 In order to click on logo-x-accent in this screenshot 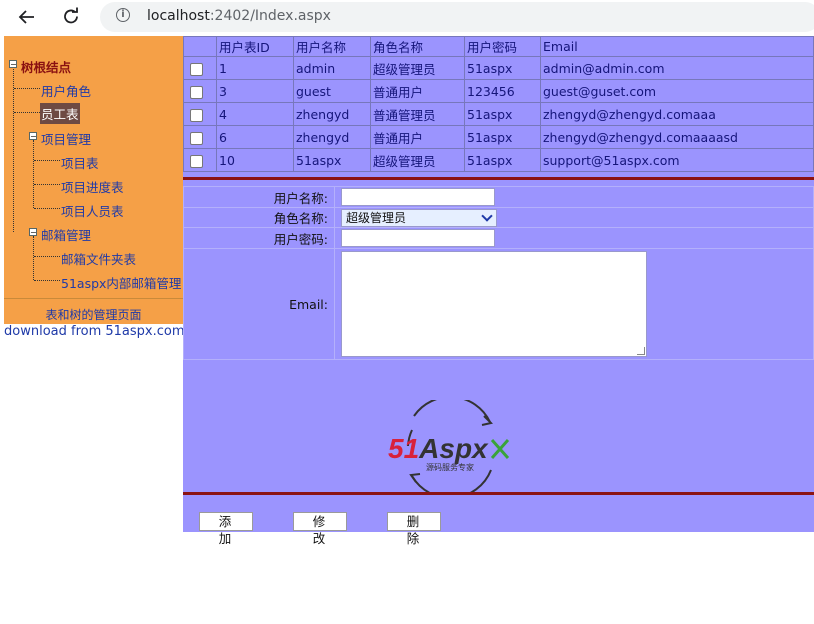, I will do `click(500, 449)`.